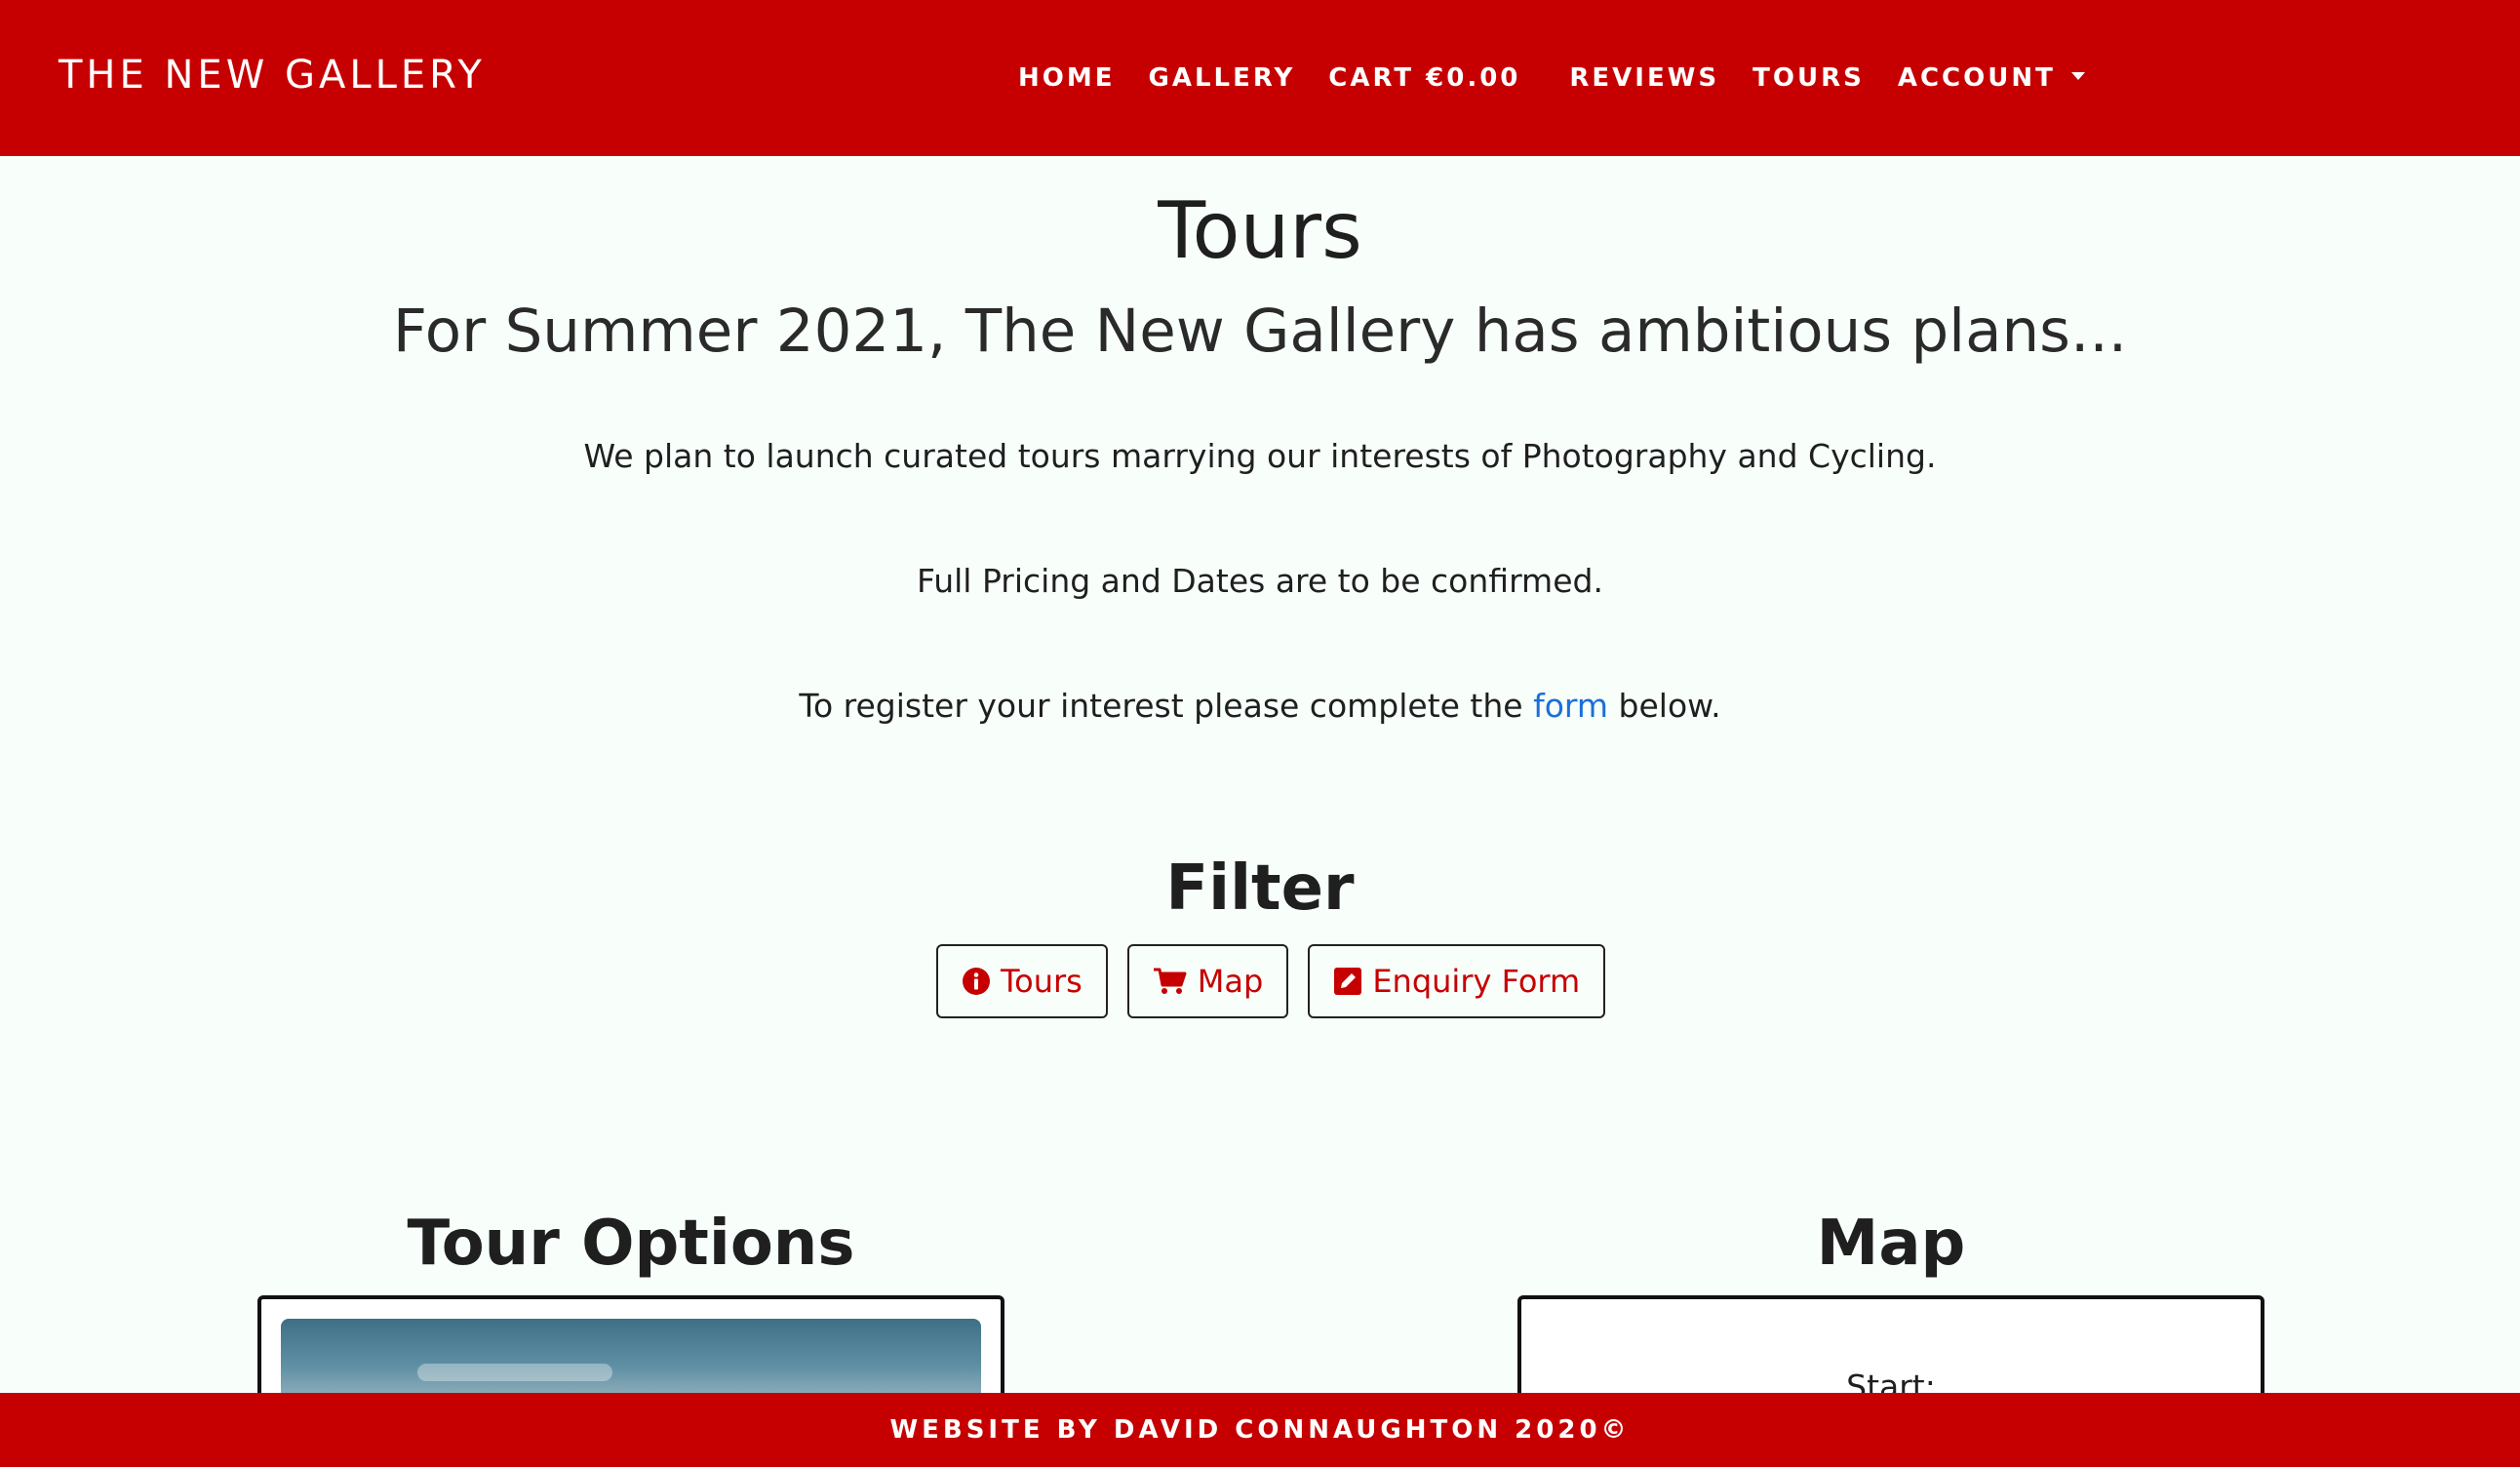 The height and width of the screenshot is (1467, 2520). Describe the element at coordinates (1230, 982) in the screenshot. I see `filter-map-label: Map` at that location.